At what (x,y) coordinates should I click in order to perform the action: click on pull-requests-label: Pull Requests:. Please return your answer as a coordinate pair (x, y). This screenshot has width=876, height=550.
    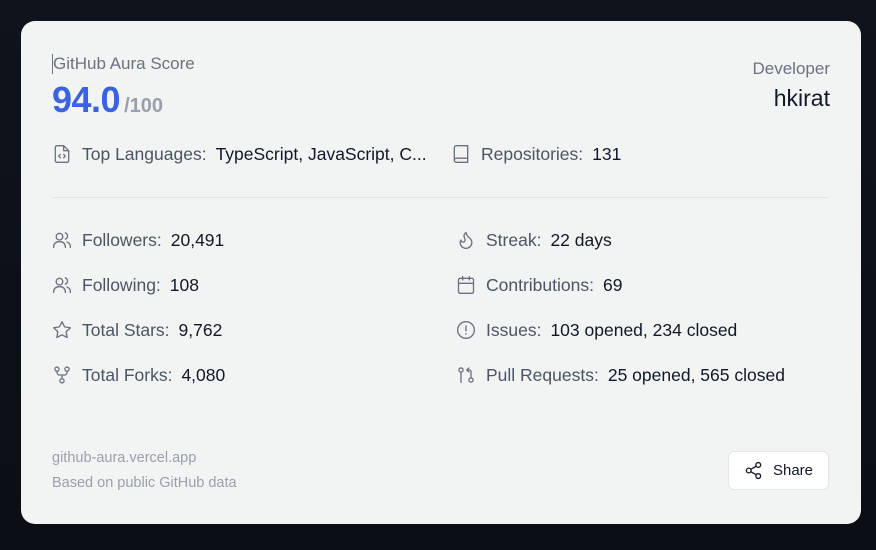
    Looking at the image, I should click on (542, 374).